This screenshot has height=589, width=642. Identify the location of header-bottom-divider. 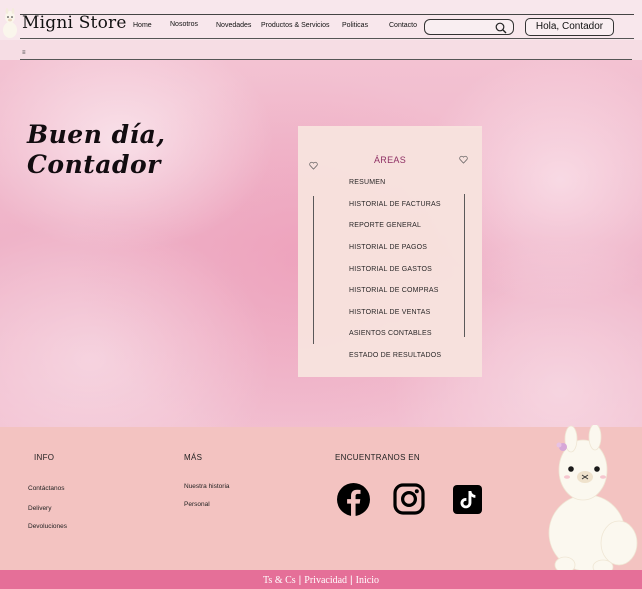
(327, 38).